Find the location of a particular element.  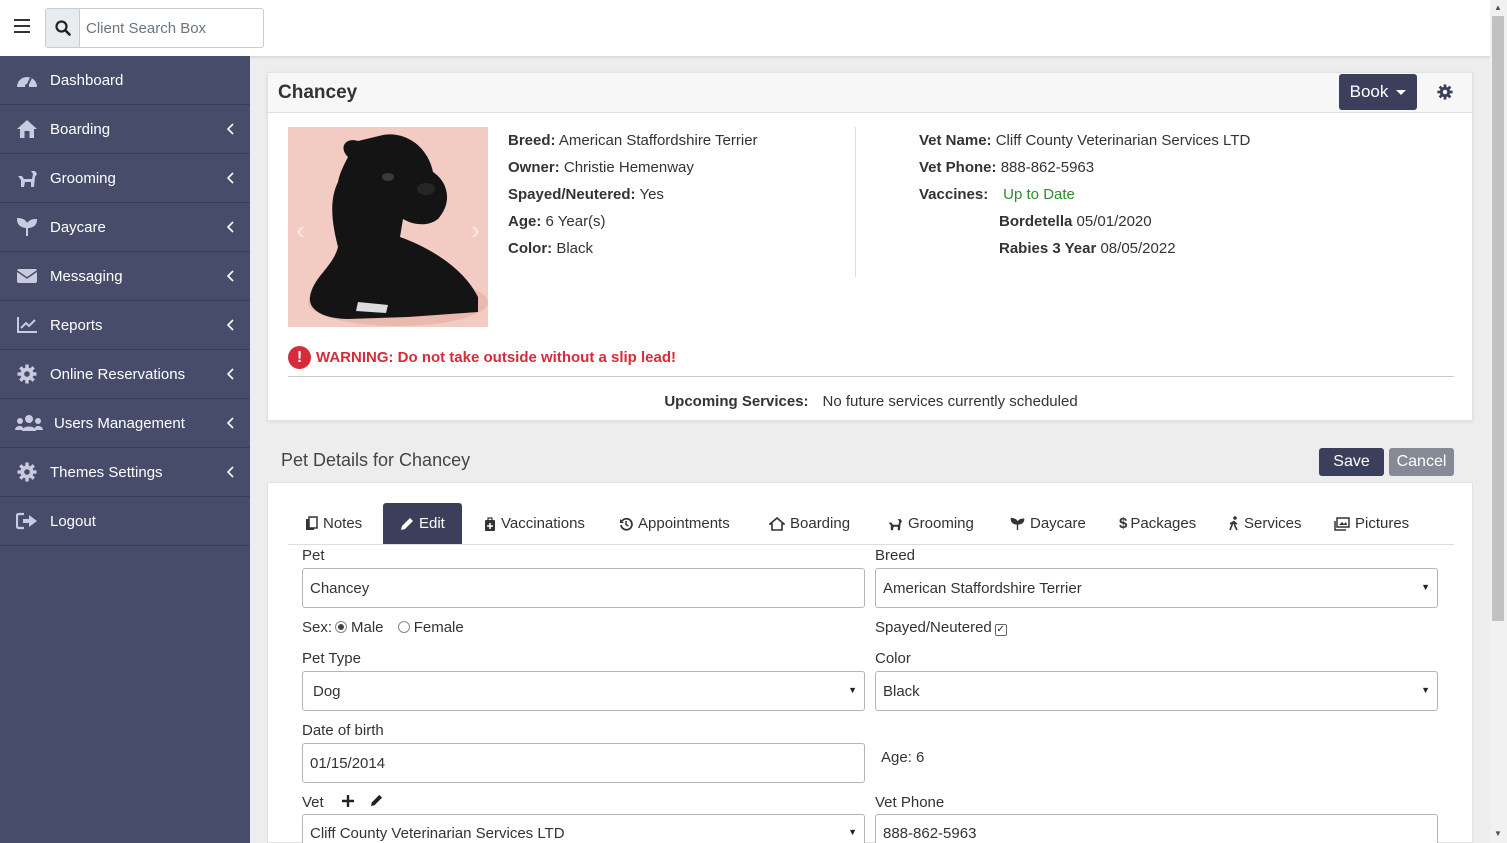

exclamation-circle-icon: ! is located at coordinates (299, 357).